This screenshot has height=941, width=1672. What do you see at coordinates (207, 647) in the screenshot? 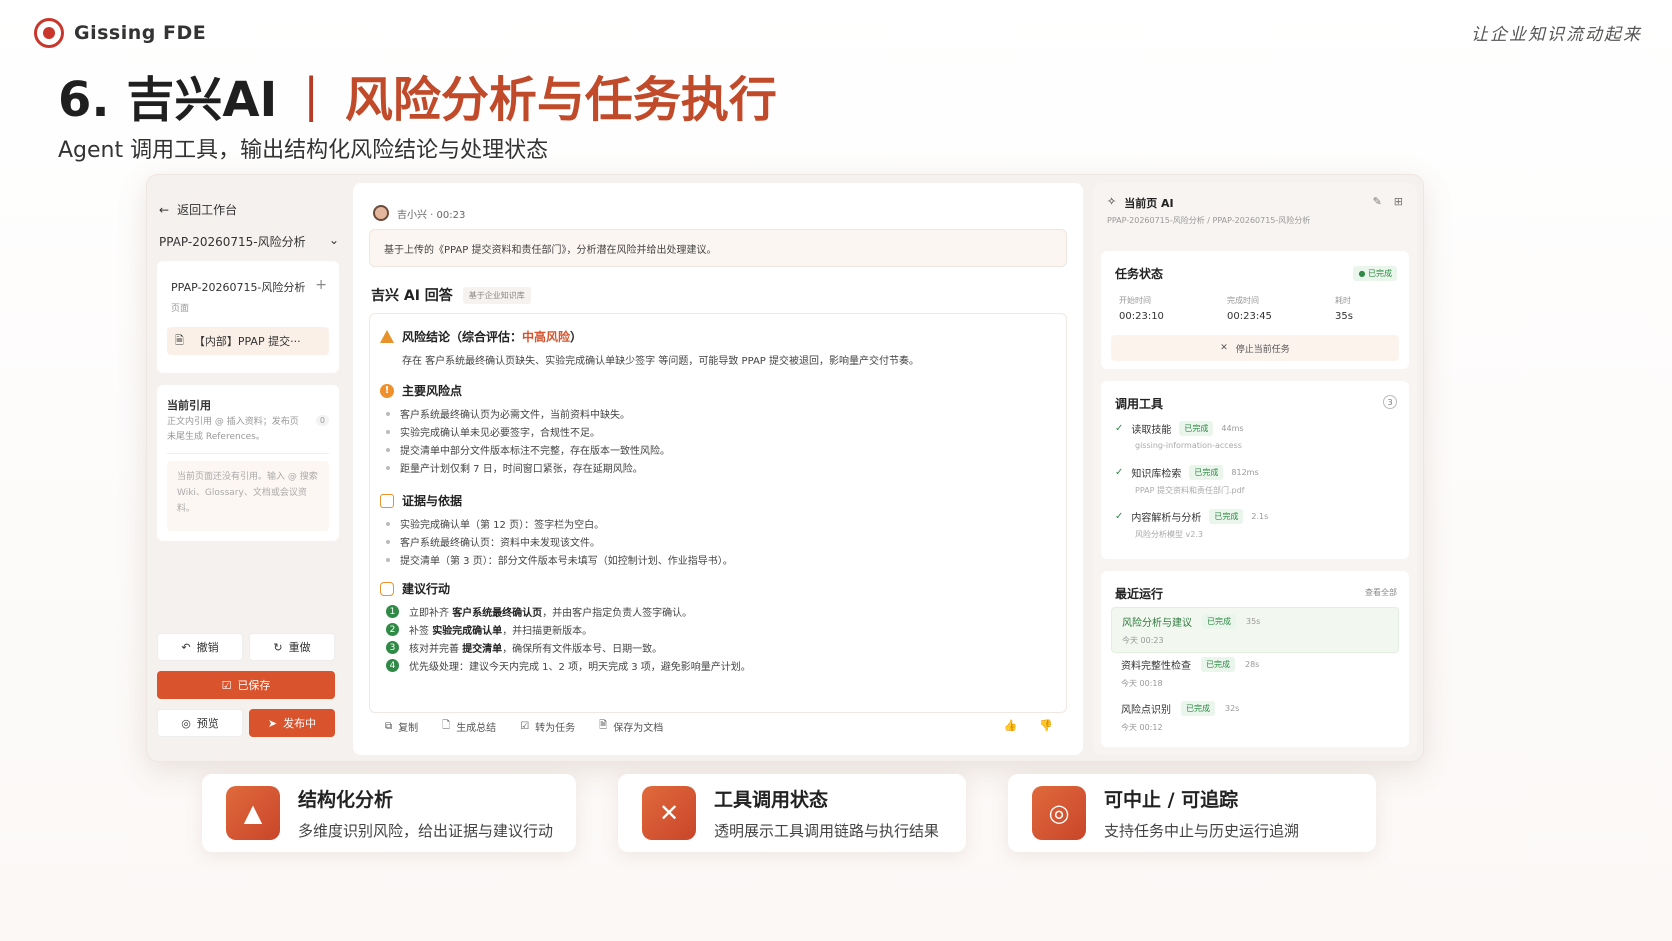
I see `undo-label: 撤销` at bounding box center [207, 647].